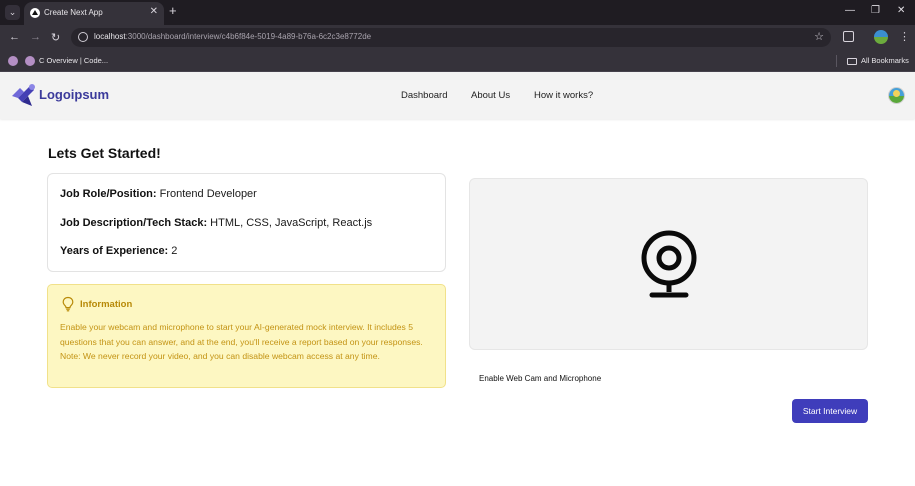  I want to click on reload-icon: ↻, so click(55, 37).